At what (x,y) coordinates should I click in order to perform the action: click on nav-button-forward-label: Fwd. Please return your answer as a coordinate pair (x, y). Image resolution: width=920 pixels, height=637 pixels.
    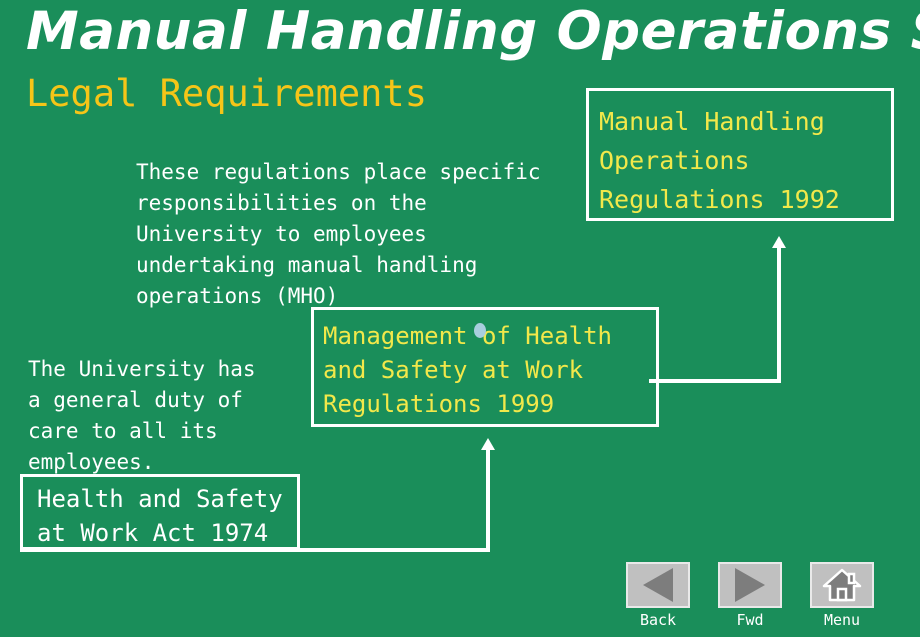
    Looking at the image, I should click on (750, 620).